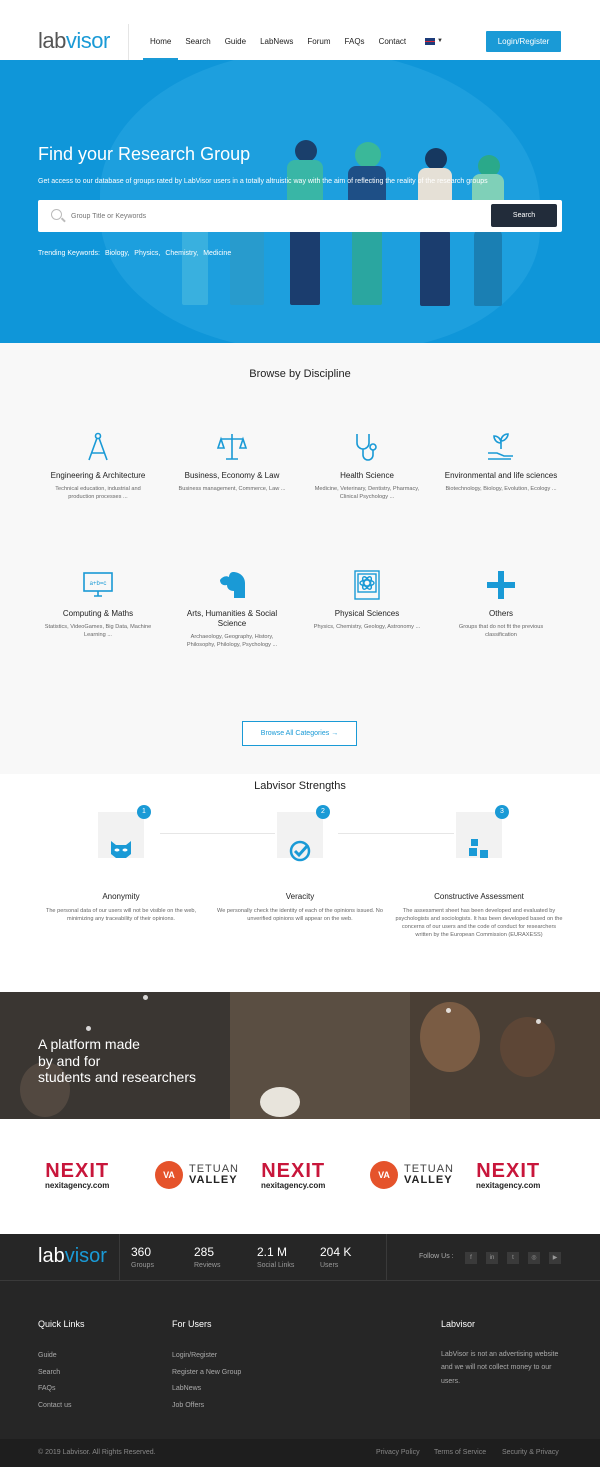 Image resolution: width=600 pixels, height=1467 pixels. What do you see at coordinates (69, 253) in the screenshot?
I see `trending-label: Trending Keywords:` at bounding box center [69, 253].